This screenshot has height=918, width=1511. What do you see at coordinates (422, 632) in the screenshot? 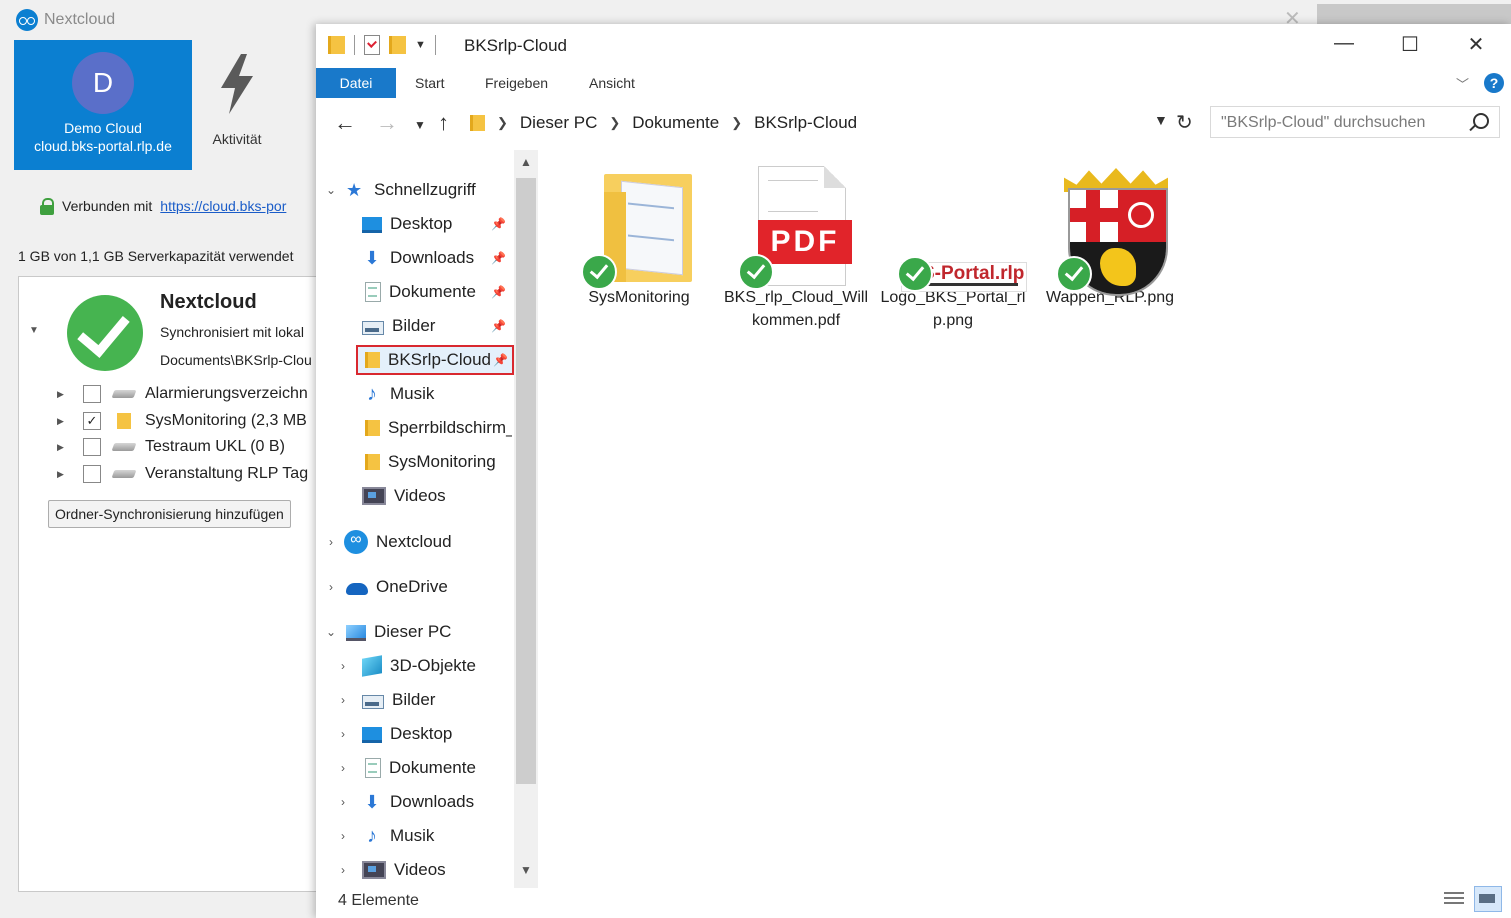
I see `nav-this-pc: ⌄ Dieser PC` at bounding box center [422, 632].